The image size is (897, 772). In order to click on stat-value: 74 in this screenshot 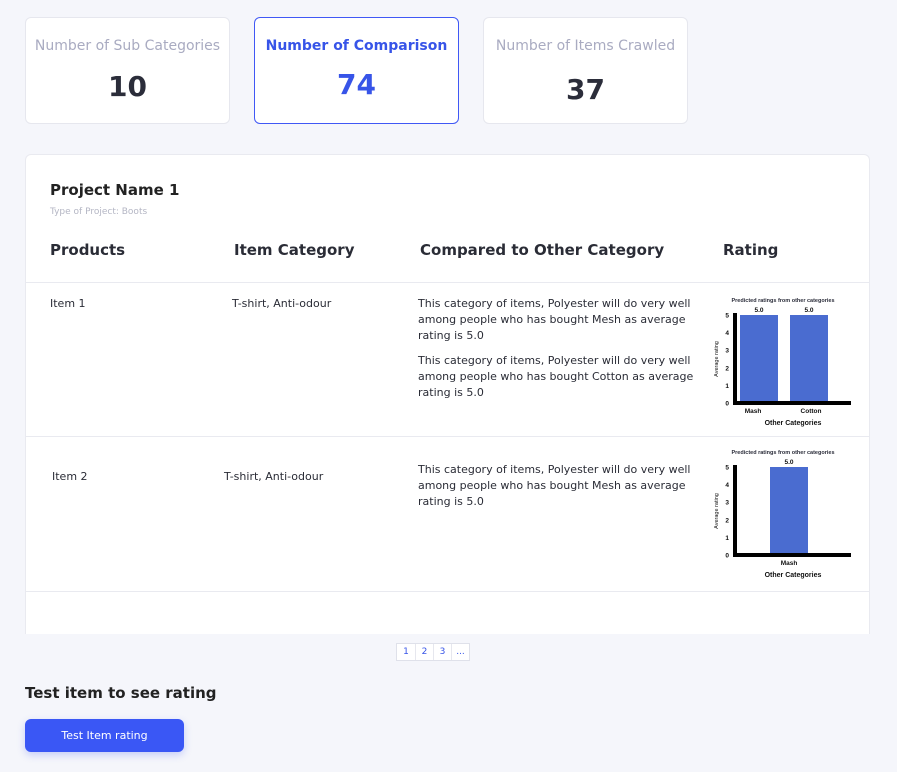, I will do `click(356, 84)`.